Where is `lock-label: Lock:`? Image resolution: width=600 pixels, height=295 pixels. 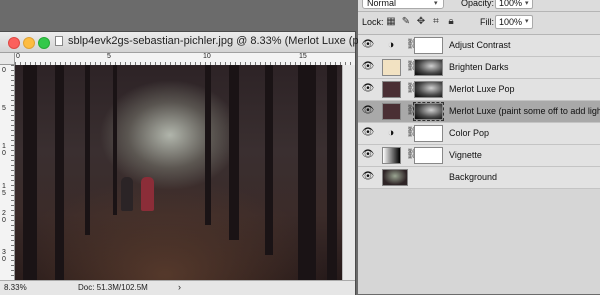
lock-label: Lock: is located at coordinates (373, 22).